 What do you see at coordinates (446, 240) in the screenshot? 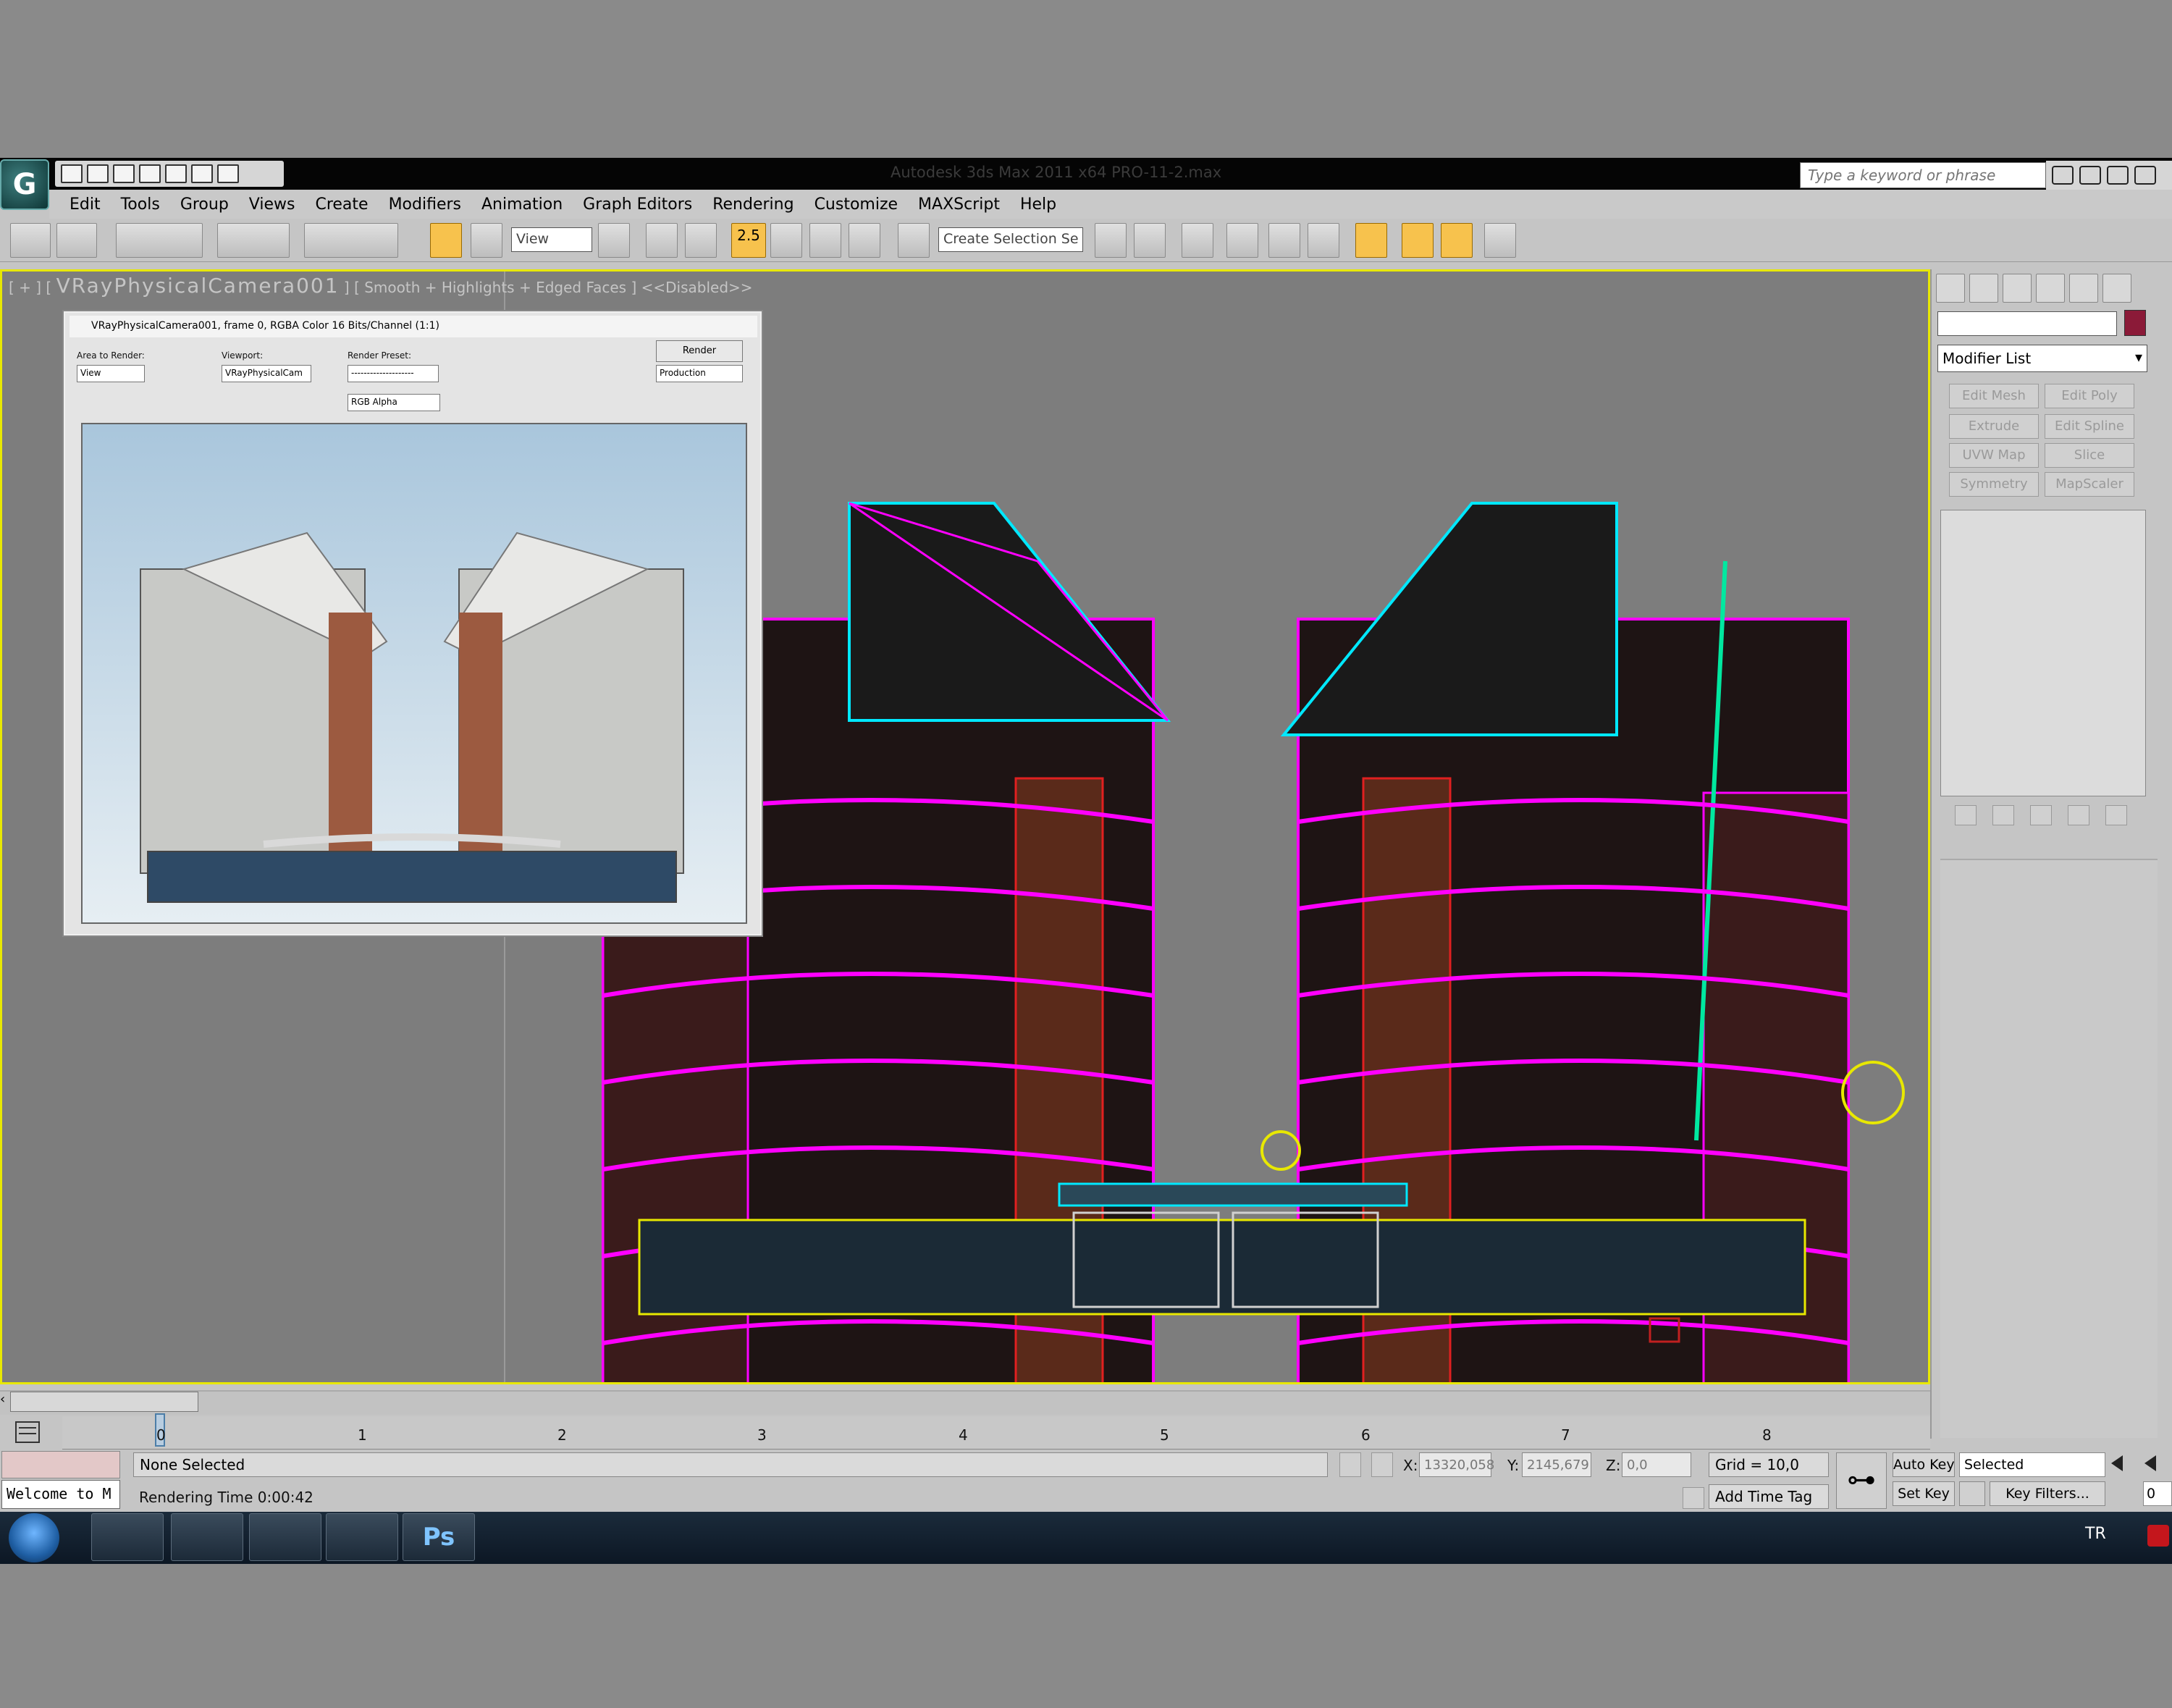
I see `select-and-rotate-icon` at bounding box center [446, 240].